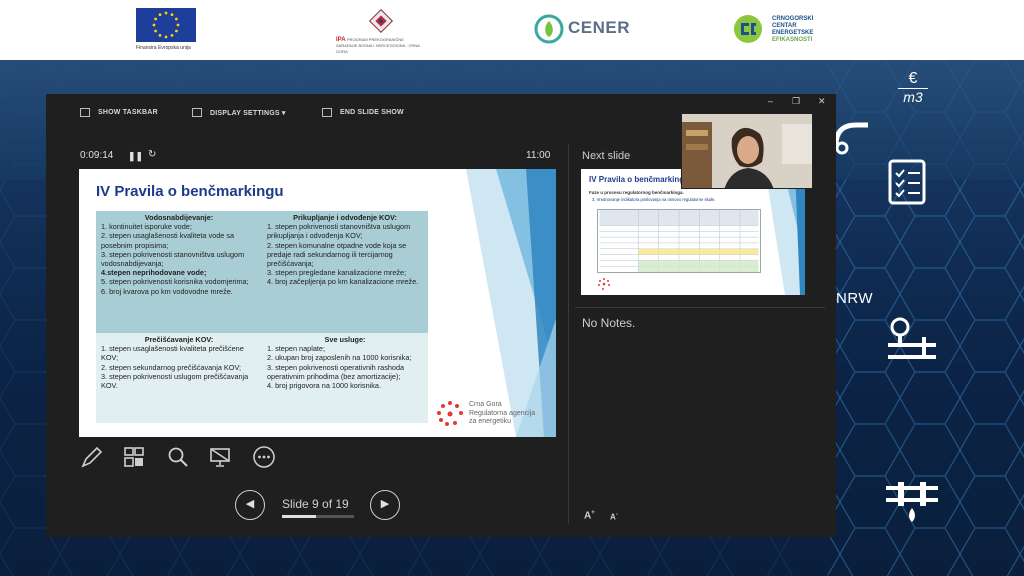 Image resolution: width=1024 pixels, height=576 pixels. I want to click on next-slide-label: Next slide, so click(606, 156).